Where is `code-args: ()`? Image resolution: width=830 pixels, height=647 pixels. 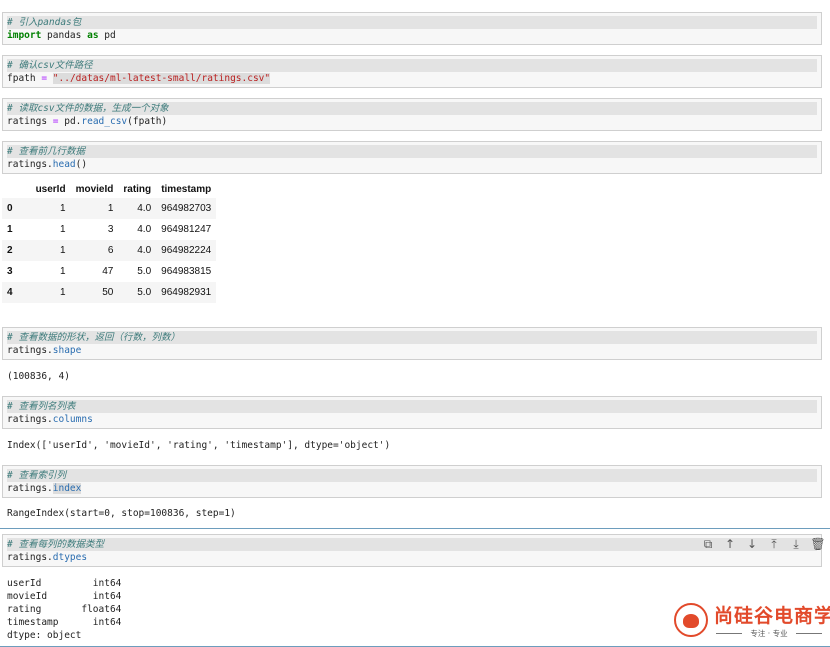
code-args: () is located at coordinates (81, 164).